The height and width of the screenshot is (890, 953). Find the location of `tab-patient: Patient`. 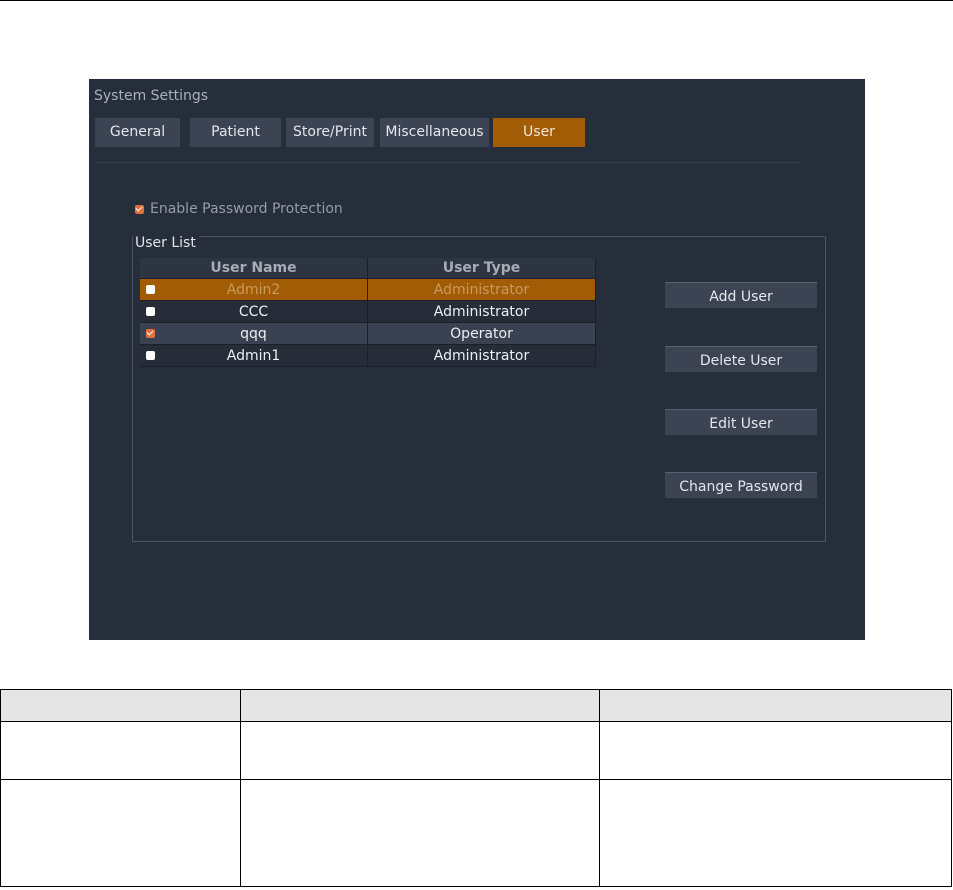

tab-patient: Patient is located at coordinates (235, 132).